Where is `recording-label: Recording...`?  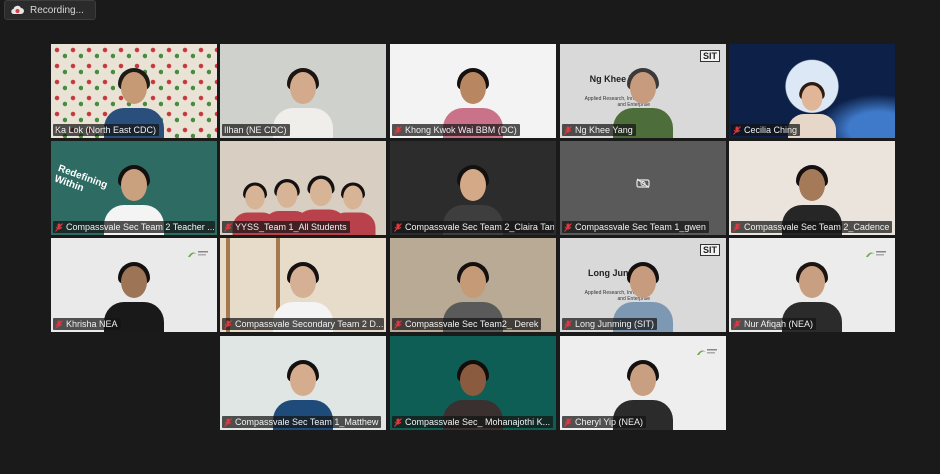
recording-label: Recording... is located at coordinates (57, 10).